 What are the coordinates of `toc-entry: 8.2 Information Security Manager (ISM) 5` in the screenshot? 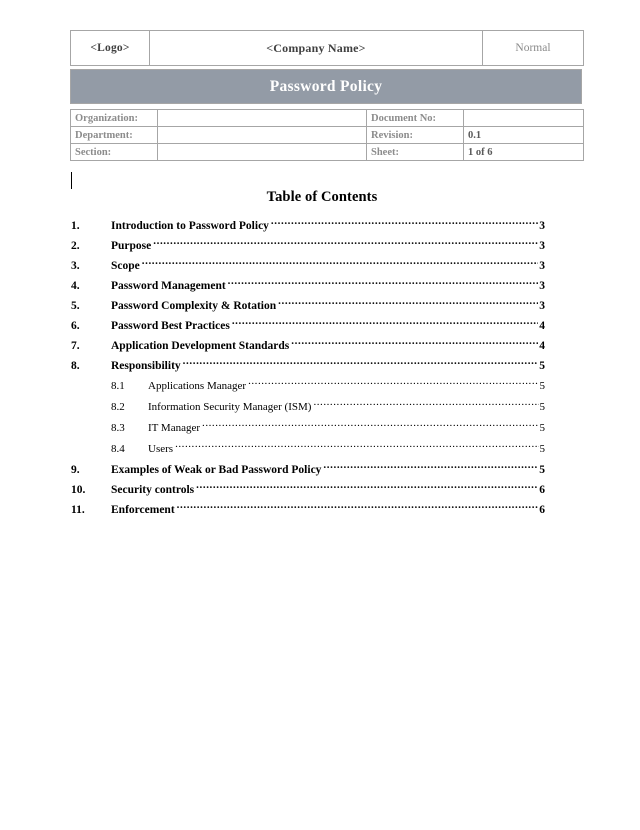 It's located at (308, 409).